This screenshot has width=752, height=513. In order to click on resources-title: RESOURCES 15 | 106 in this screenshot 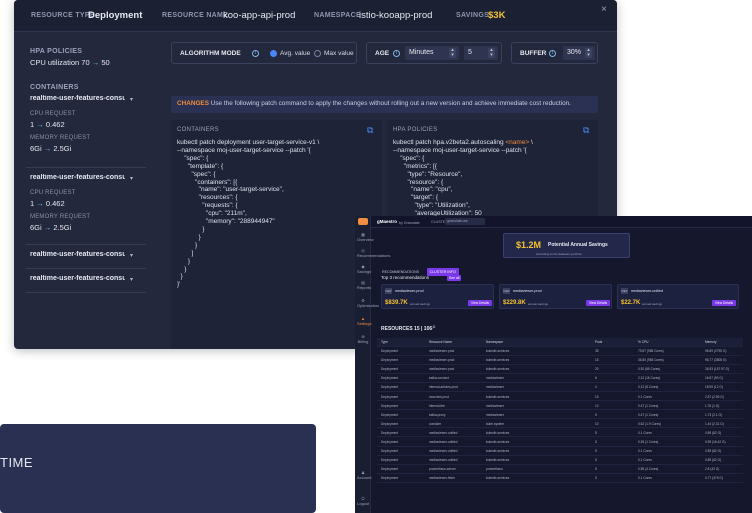, I will do `click(407, 329)`.